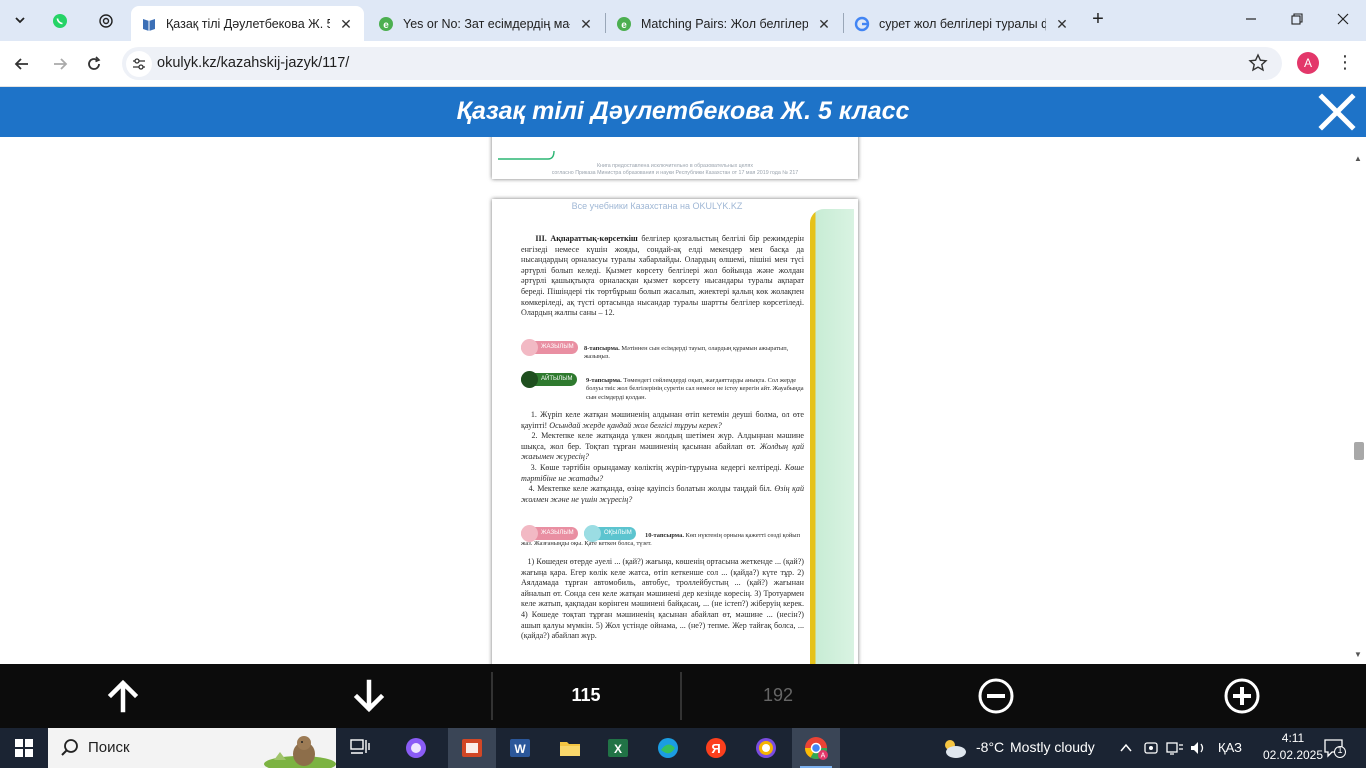  I want to click on arrow-down-icon, so click(369, 696).